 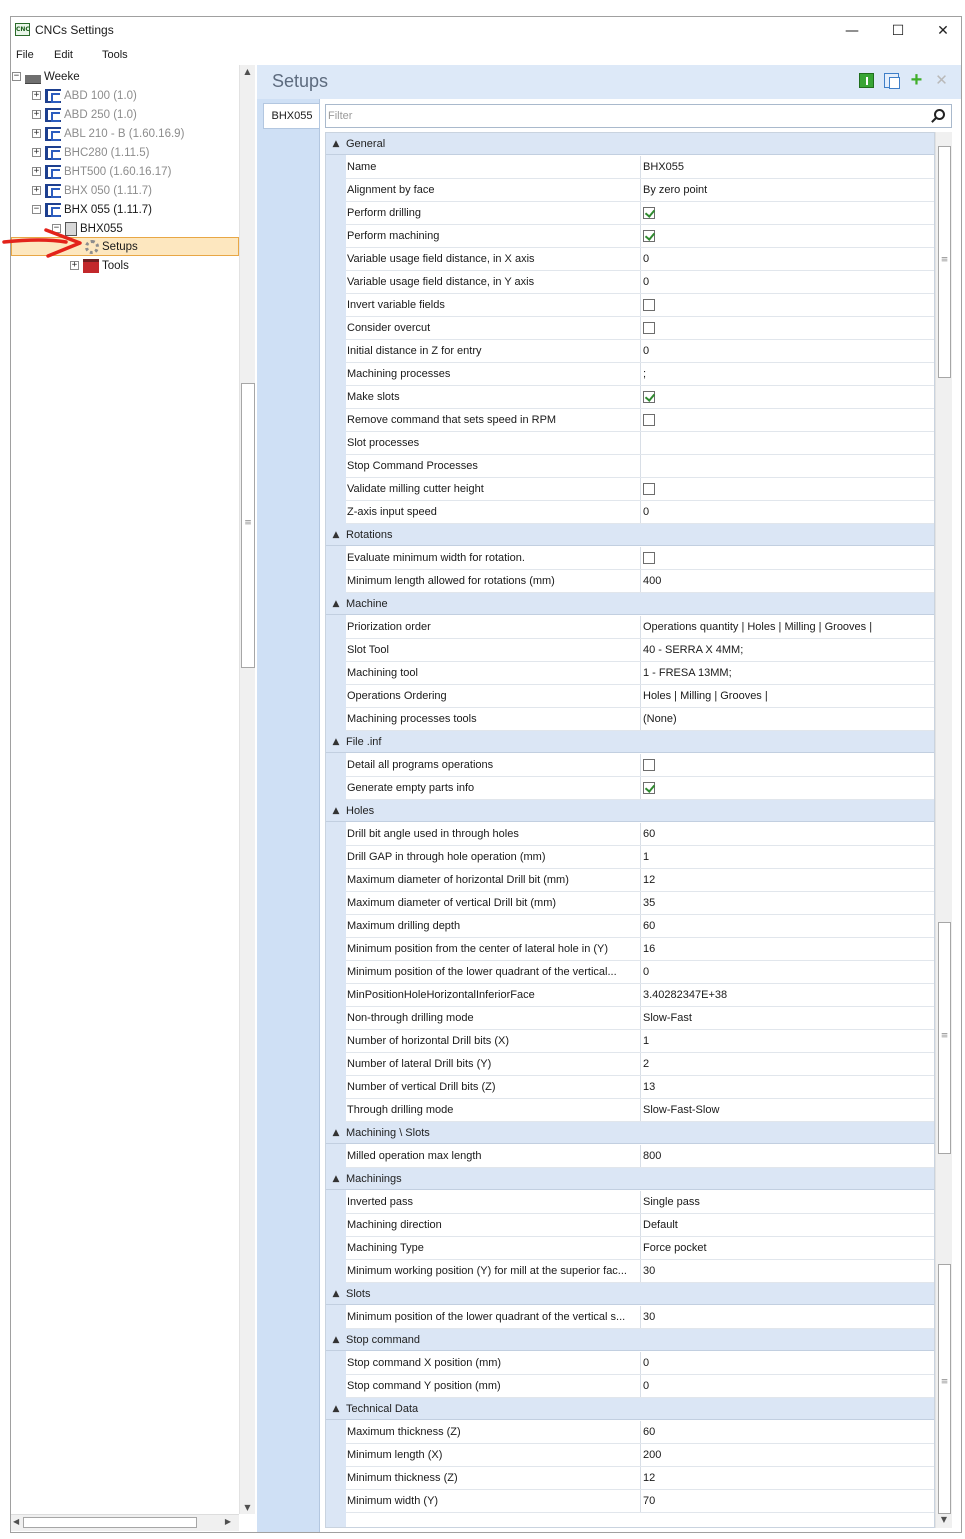 I want to click on filter-input, so click(x=623, y=116).